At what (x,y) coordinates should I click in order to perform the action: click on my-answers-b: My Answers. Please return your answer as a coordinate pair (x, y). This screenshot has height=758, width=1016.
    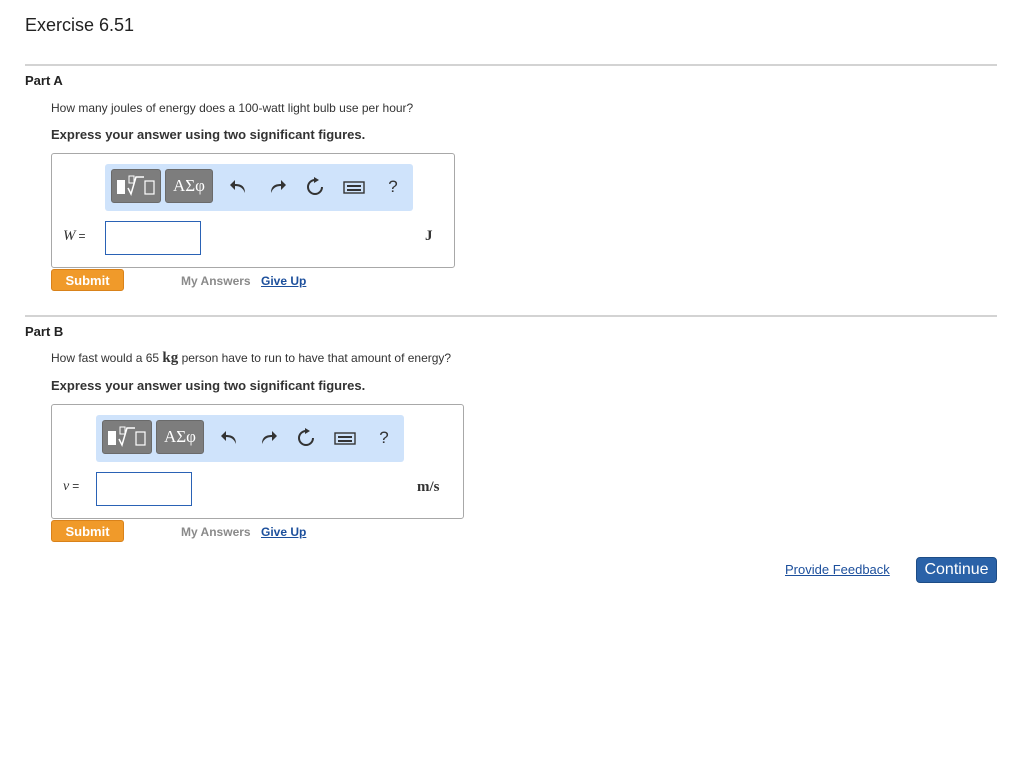
    Looking at the image, I should click on (216, 532).